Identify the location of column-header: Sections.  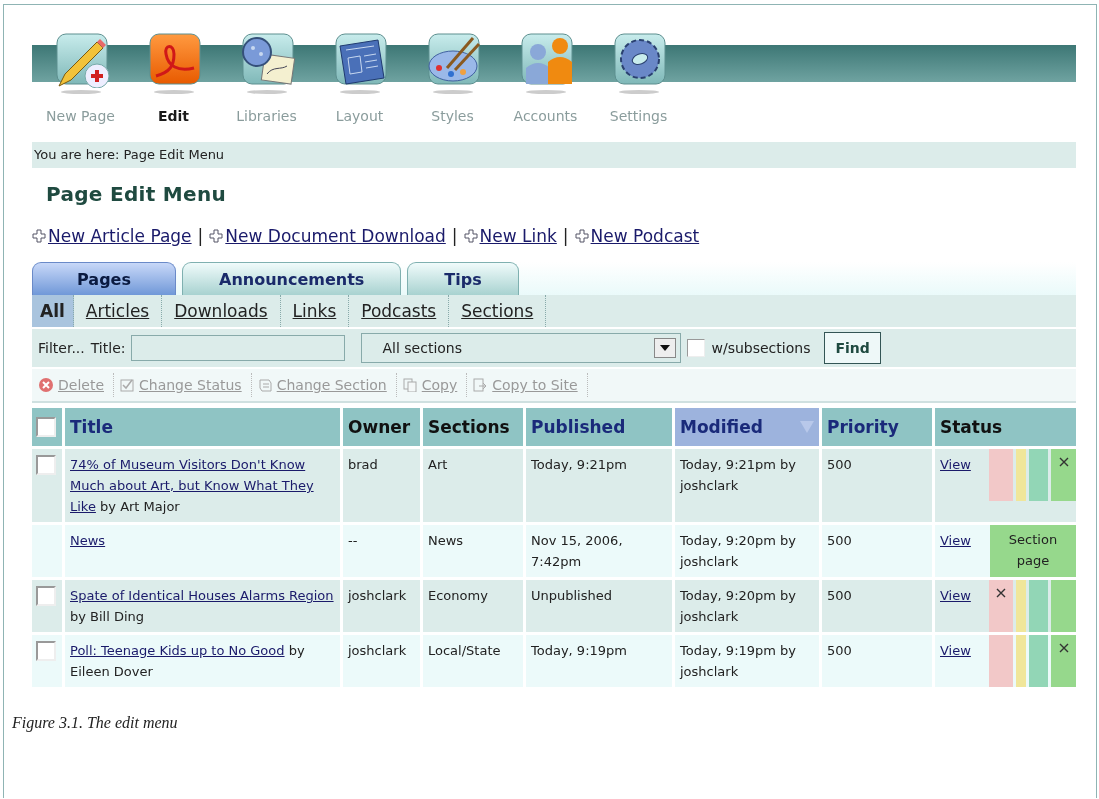
(473, 427).